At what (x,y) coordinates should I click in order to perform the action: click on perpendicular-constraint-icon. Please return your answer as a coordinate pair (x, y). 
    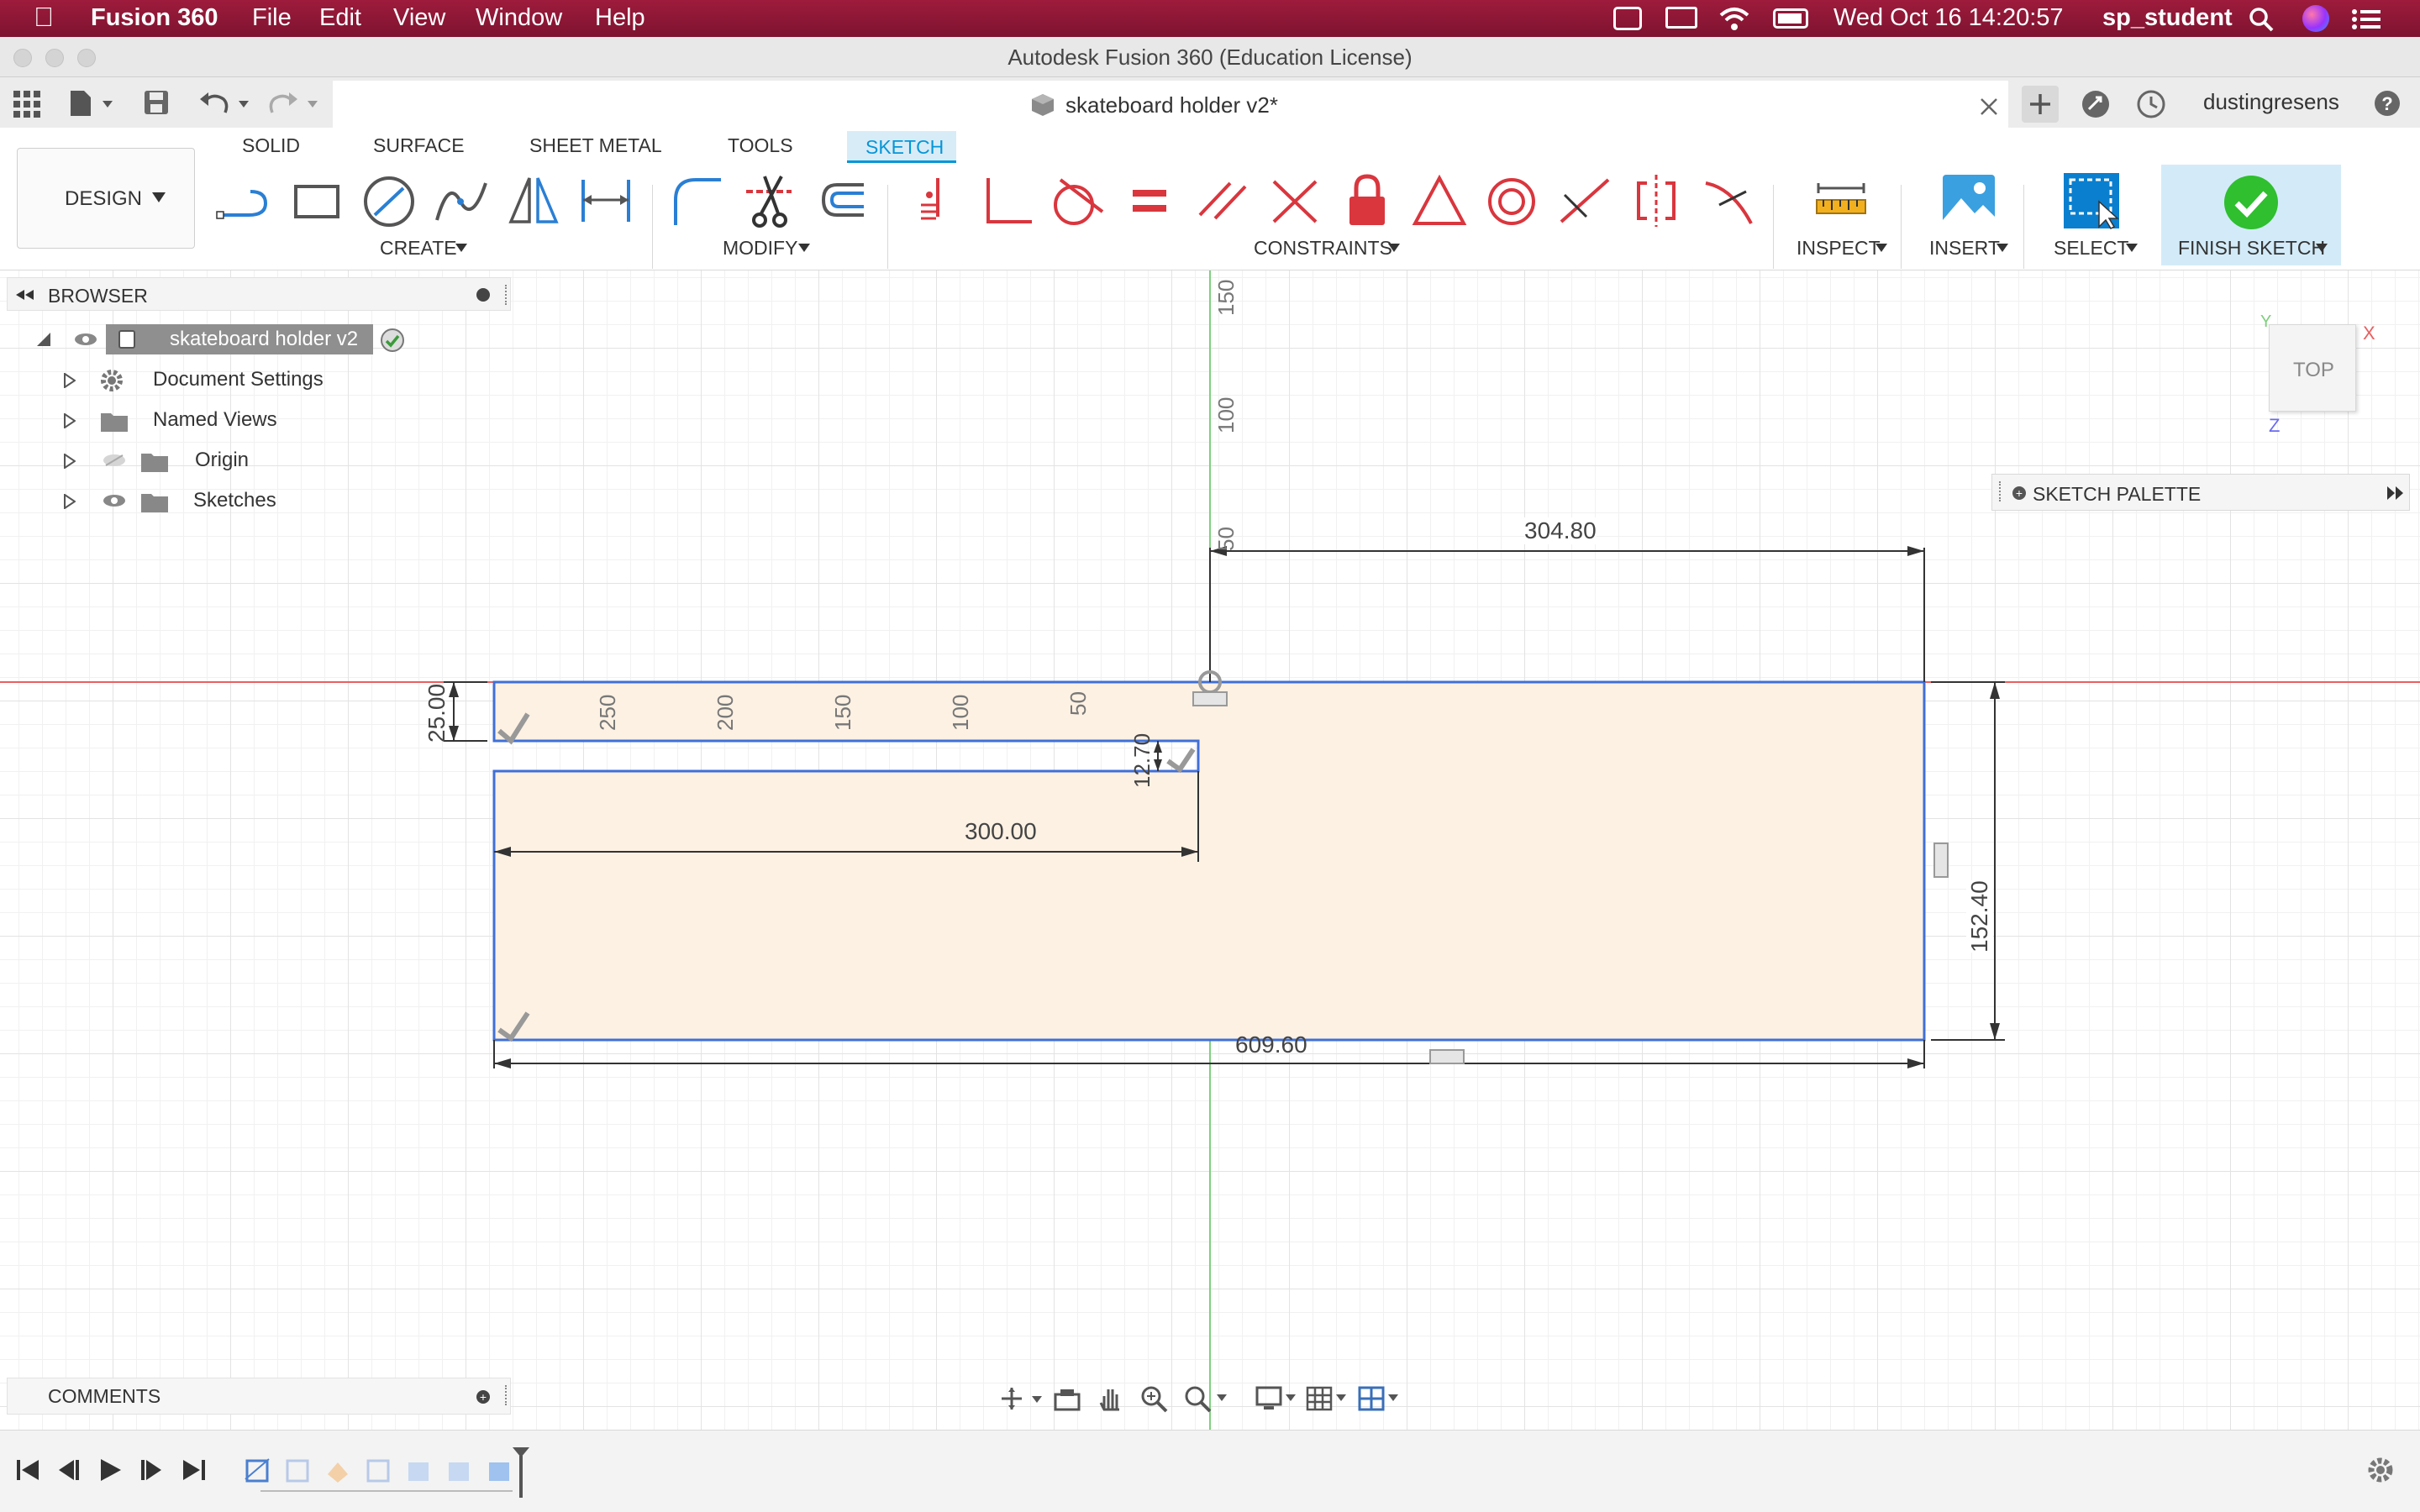
    Looking at the image, I should click on (1005, 200).